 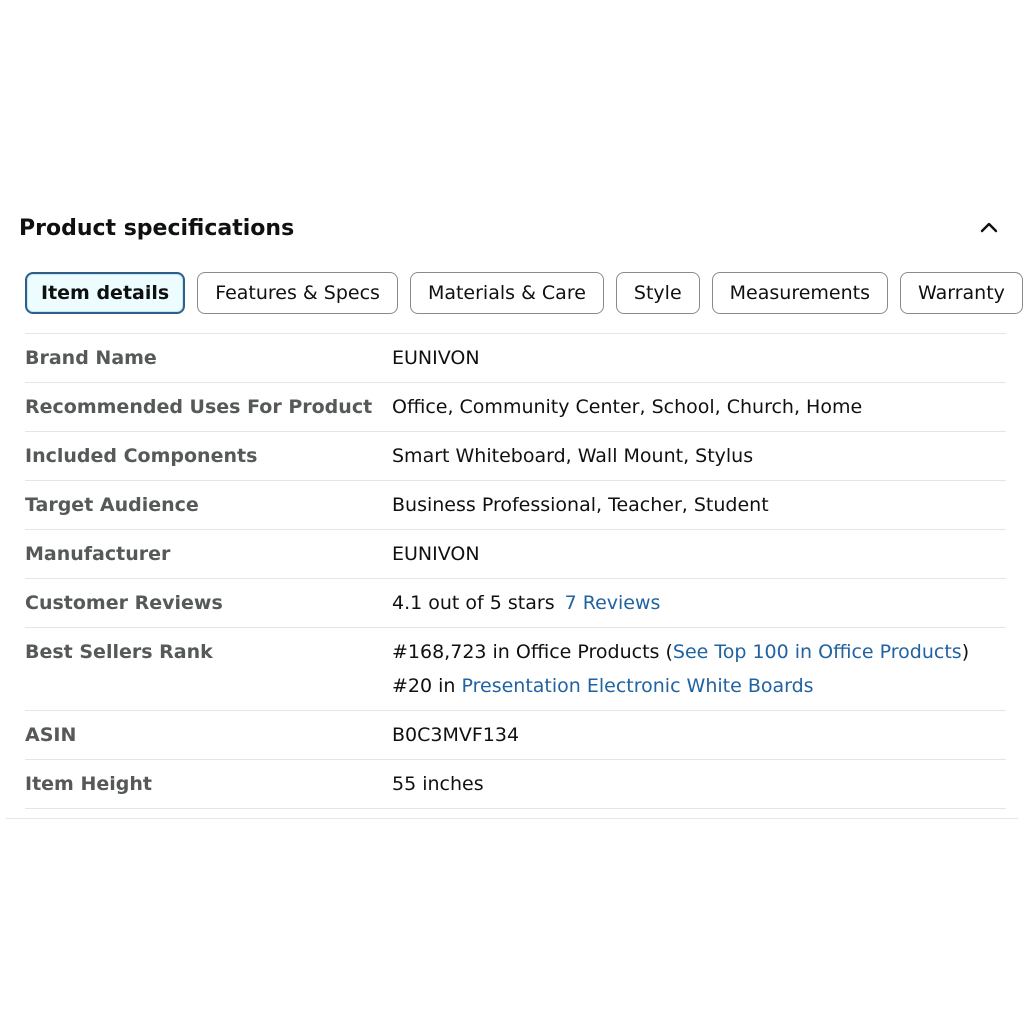 I want to click on chevron-up-icon, so click(x=989, y=228).